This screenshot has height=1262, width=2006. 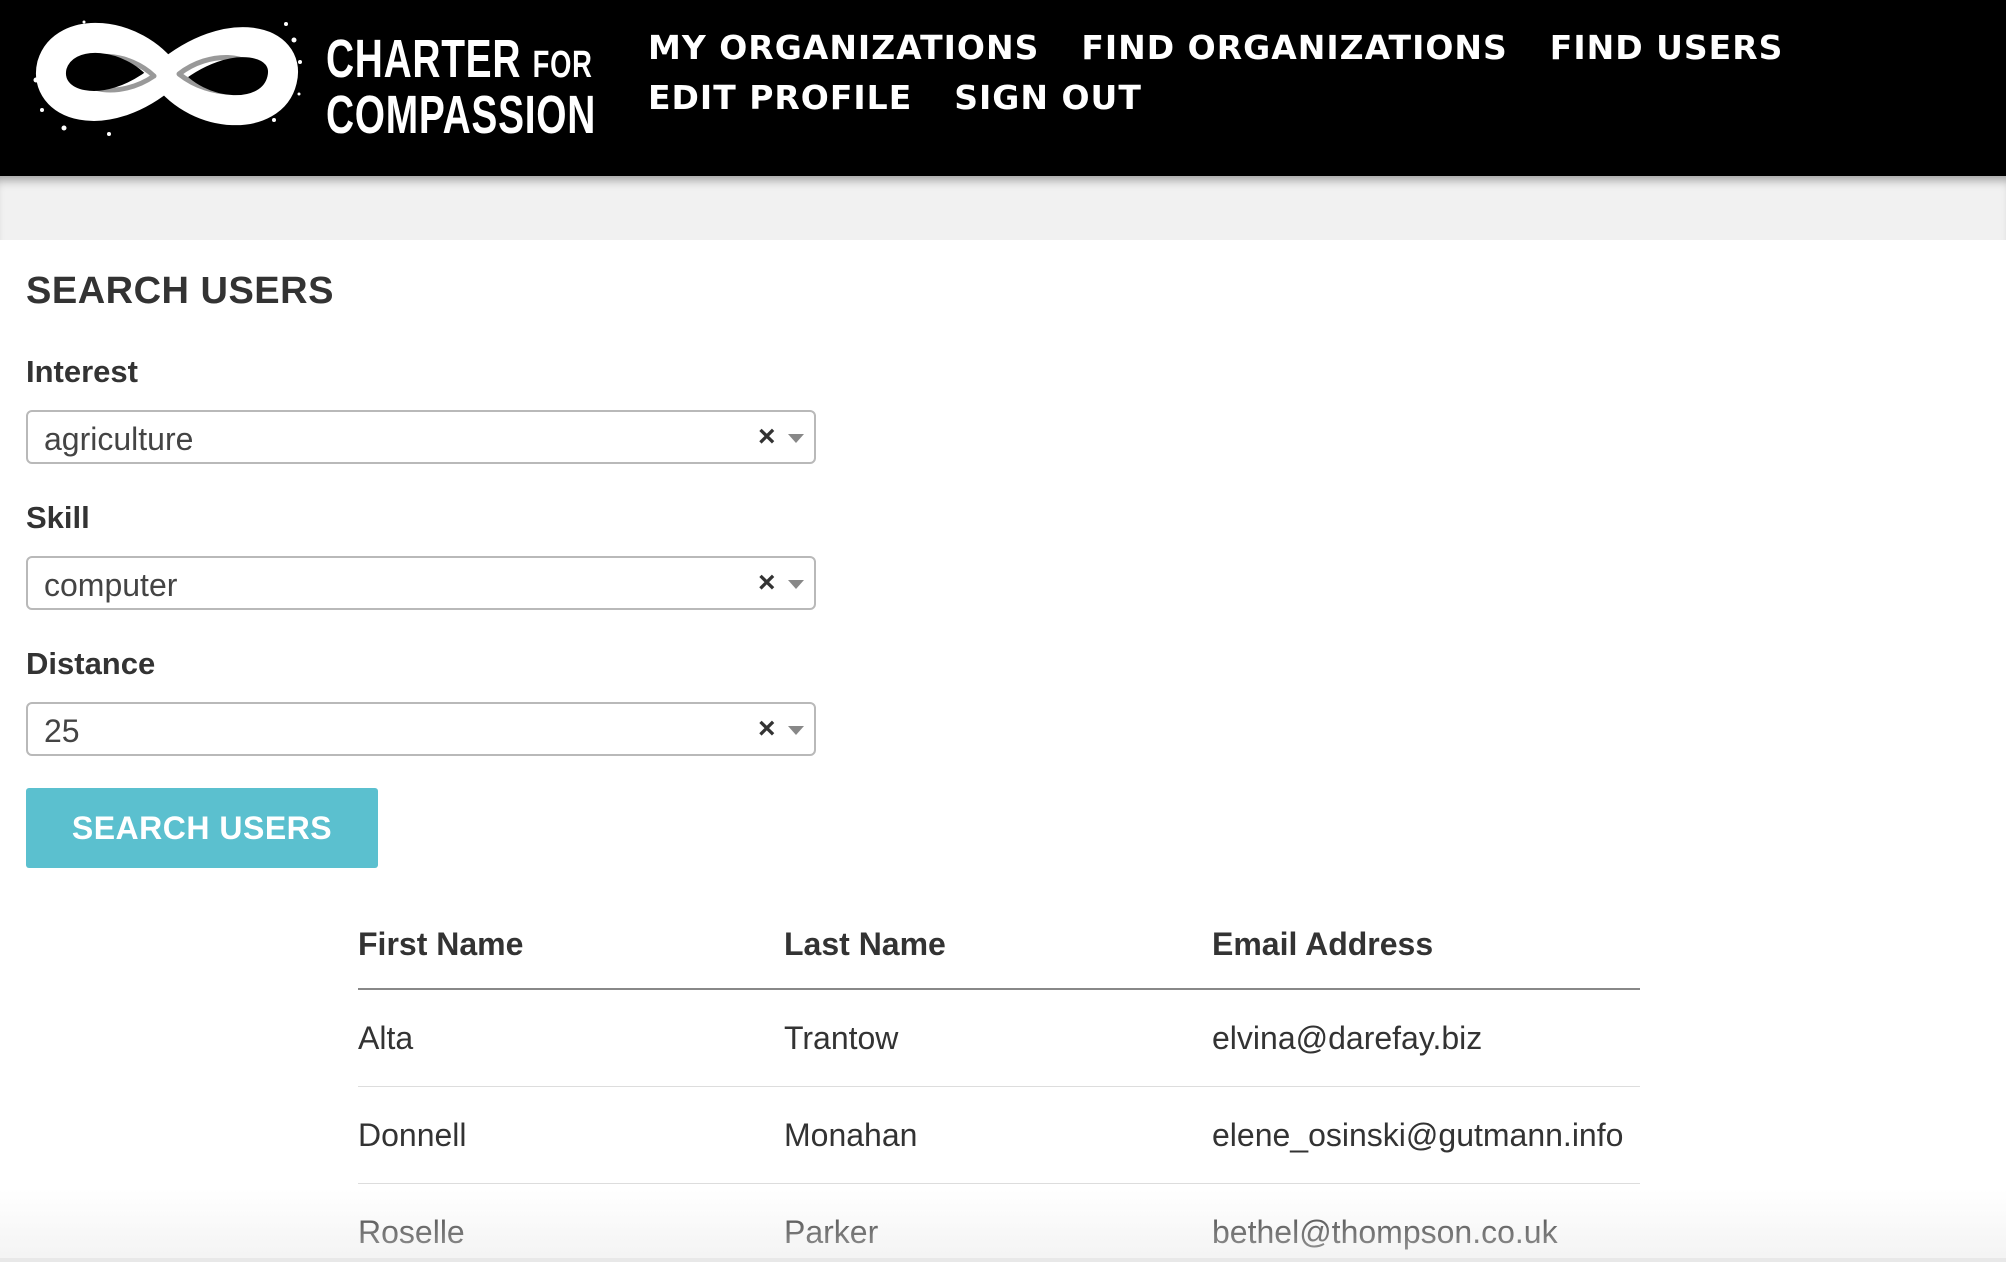 I want to click on cell-last-name: Trantow, so click(x=998, y=1038).